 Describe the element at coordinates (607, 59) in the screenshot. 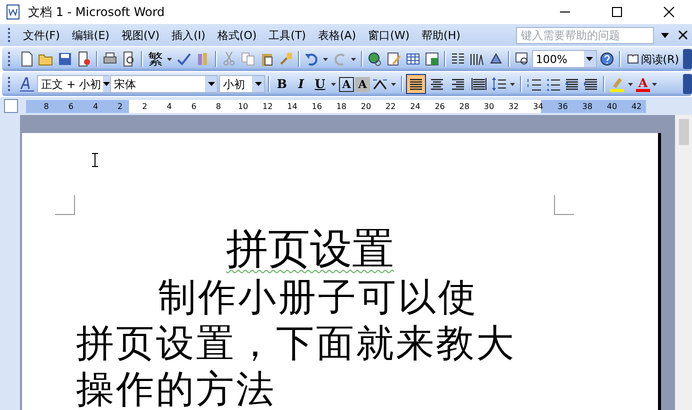

I see `help-icon` at that location.